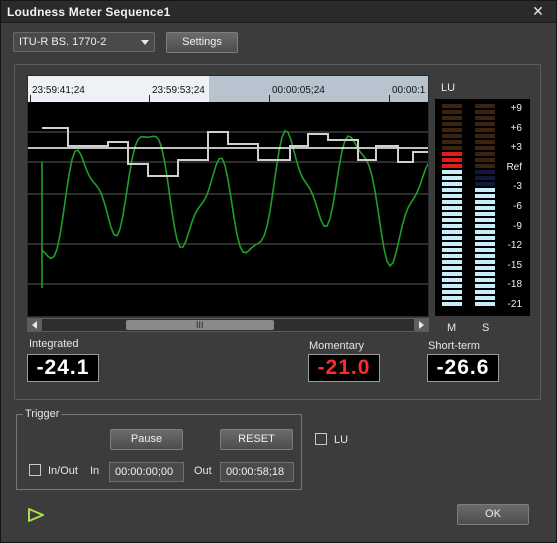 This screenshot has height=543, width=557. Describe the element at coordinates (517, 187) in the screenshot. I see `meter-scale-label: -3` at that location.